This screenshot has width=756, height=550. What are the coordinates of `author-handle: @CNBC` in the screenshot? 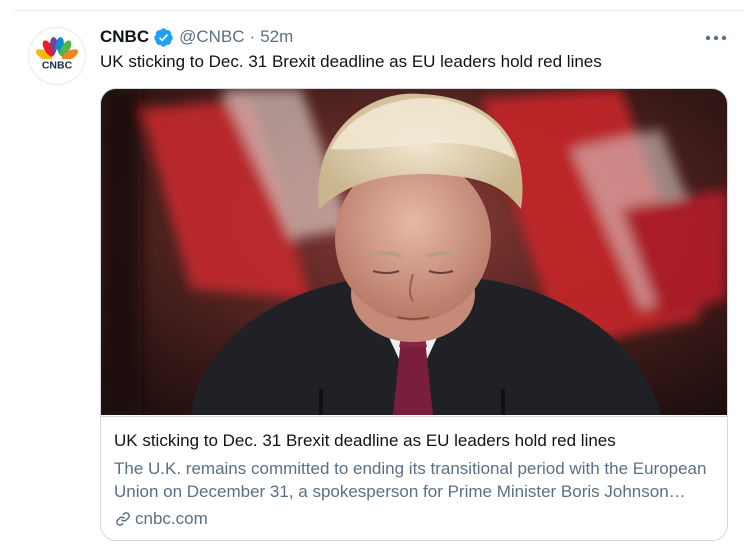 It's located at (211, 37).